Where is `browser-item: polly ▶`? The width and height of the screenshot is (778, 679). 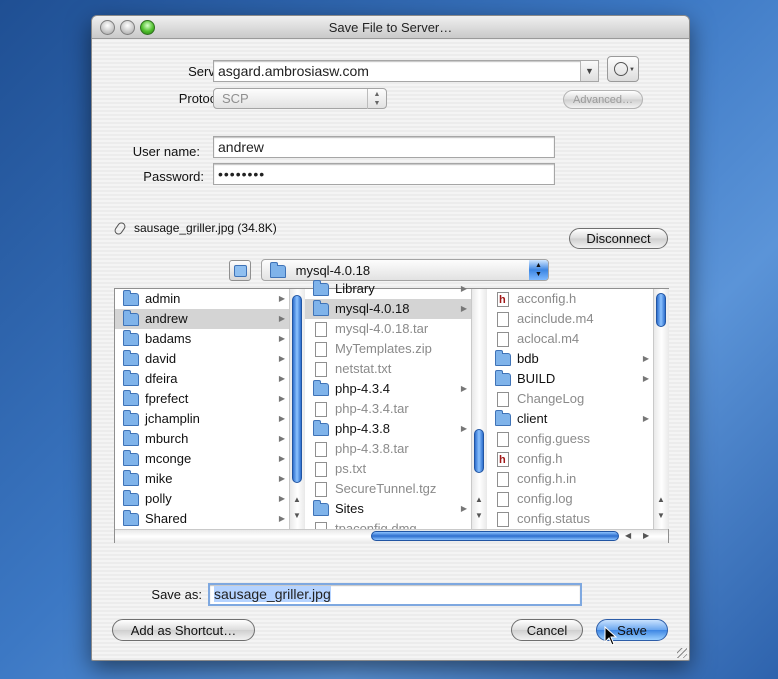
browser-item: polly ▶ is located at coordinates (202, 499).